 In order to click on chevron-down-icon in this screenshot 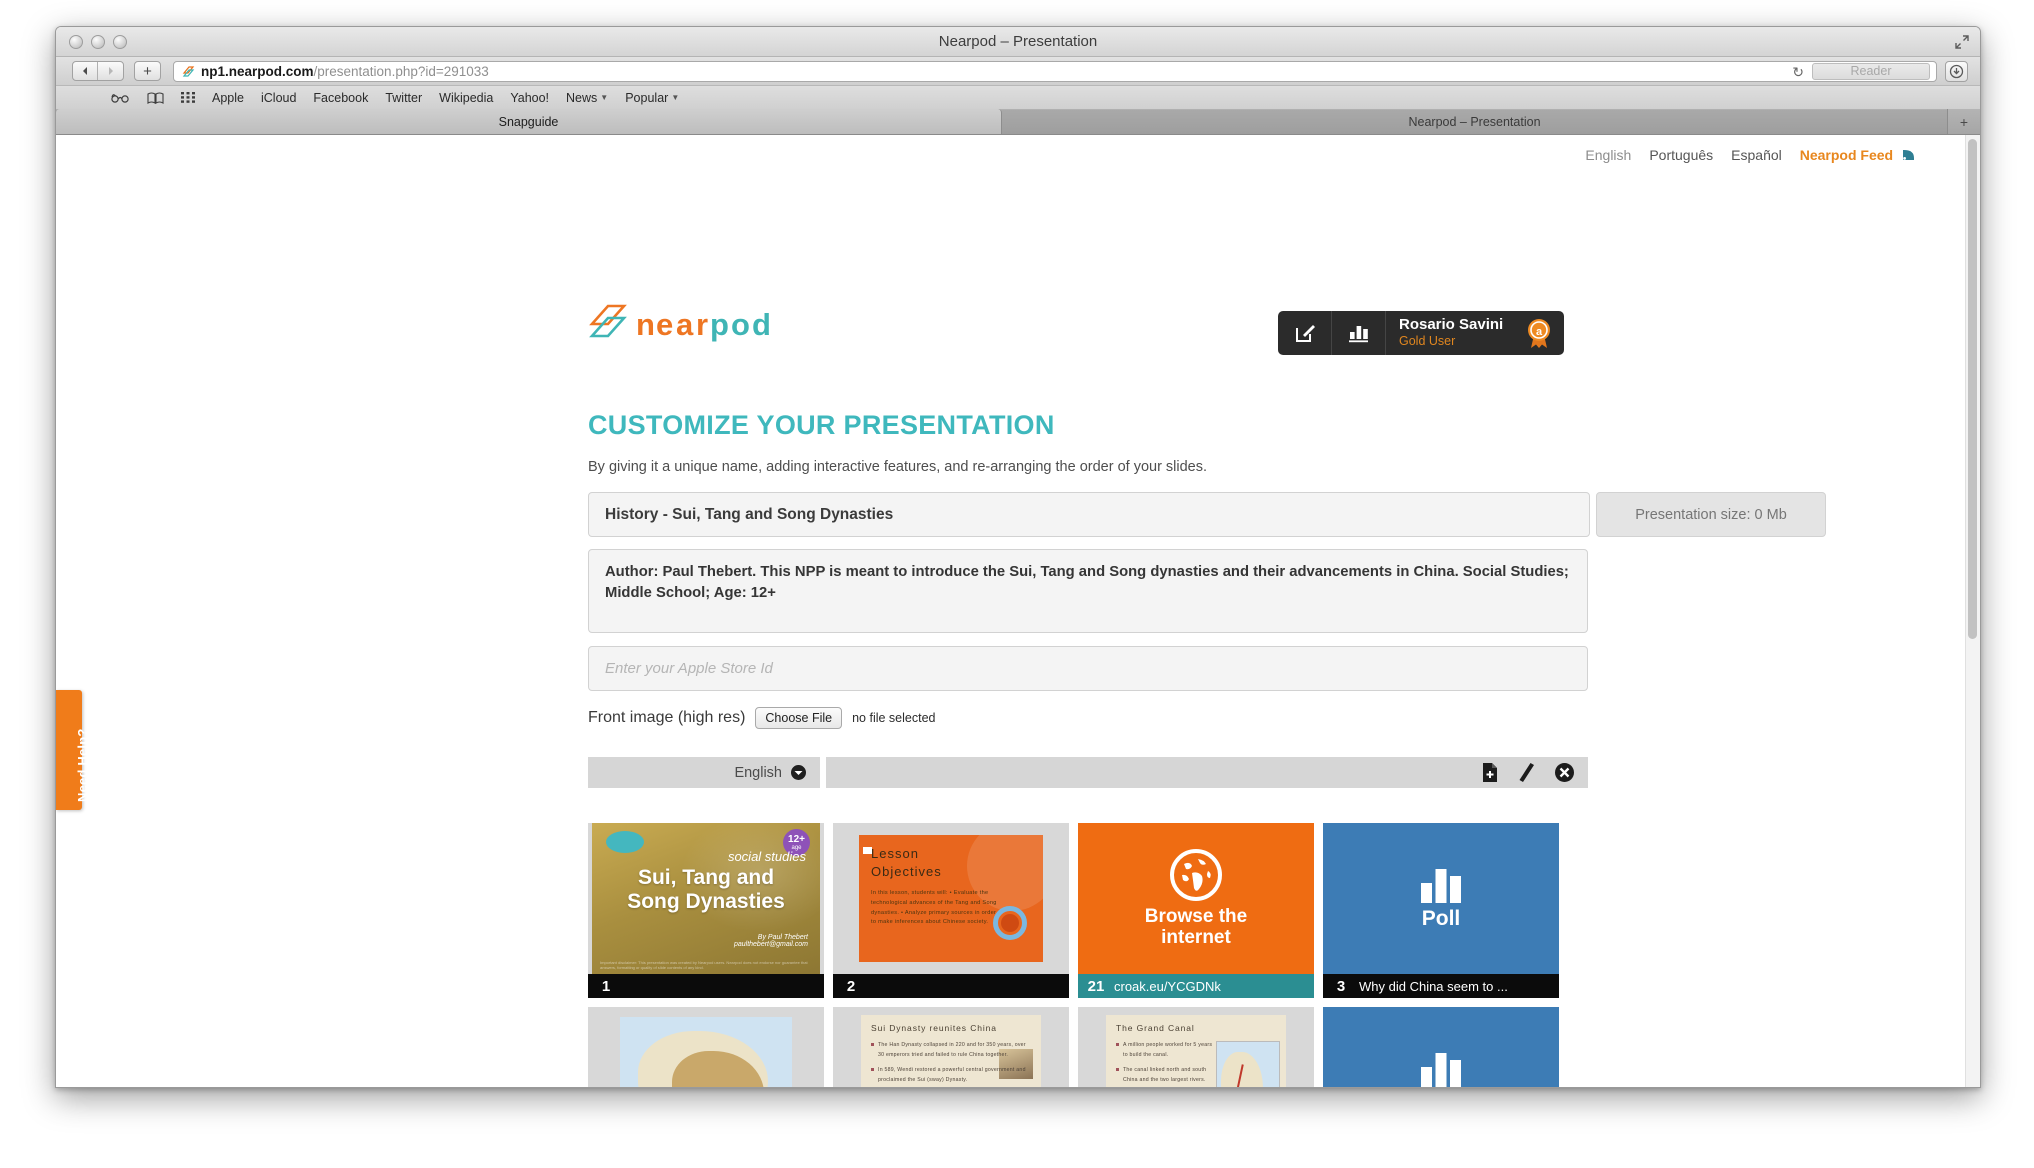, I will do `click(798, 772)`.